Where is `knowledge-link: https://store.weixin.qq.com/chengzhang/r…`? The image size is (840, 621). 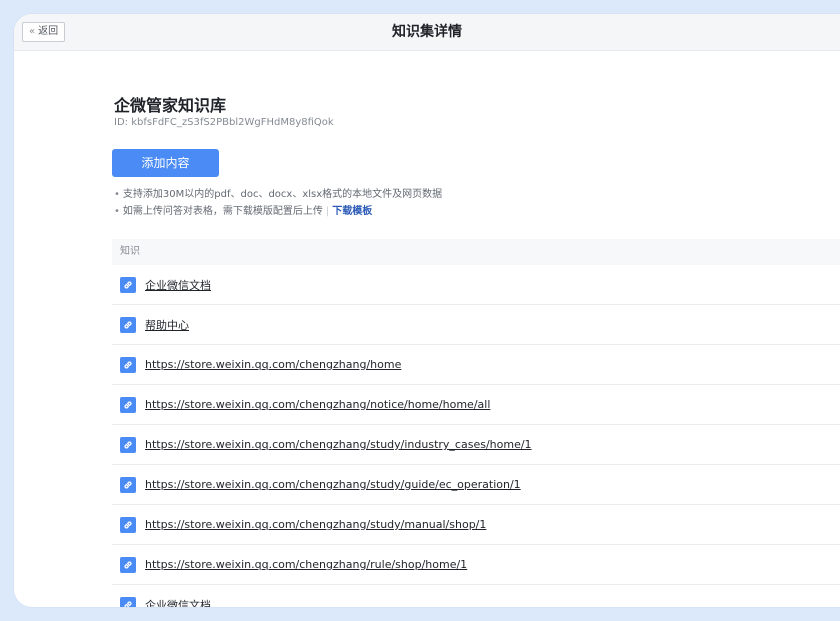
knowledge-link: https://store.weixin.qq.com/chengzhang/r… is located at coordinates (306, 564).